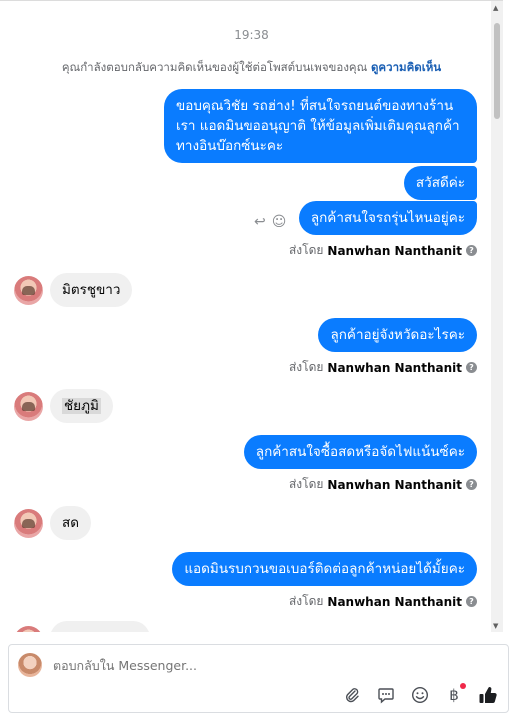 The width and height of the screenshot is (515, 717). Describe the element at coordinates (360, 452) in the screenshot. I see `outgoing-message: ลูกค้าสนใจซื้อสดหรือจัดไฟแน้นซ์คะ` at that location.